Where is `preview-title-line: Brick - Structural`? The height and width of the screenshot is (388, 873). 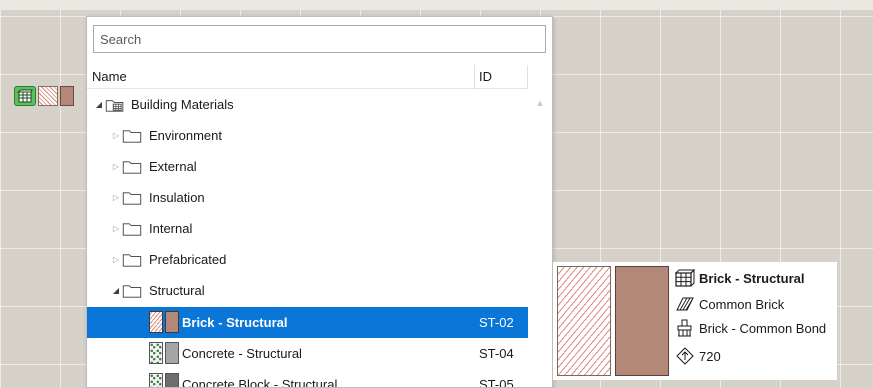 preview-title-line: Brick - Structural is located at coordinates (739, 278).